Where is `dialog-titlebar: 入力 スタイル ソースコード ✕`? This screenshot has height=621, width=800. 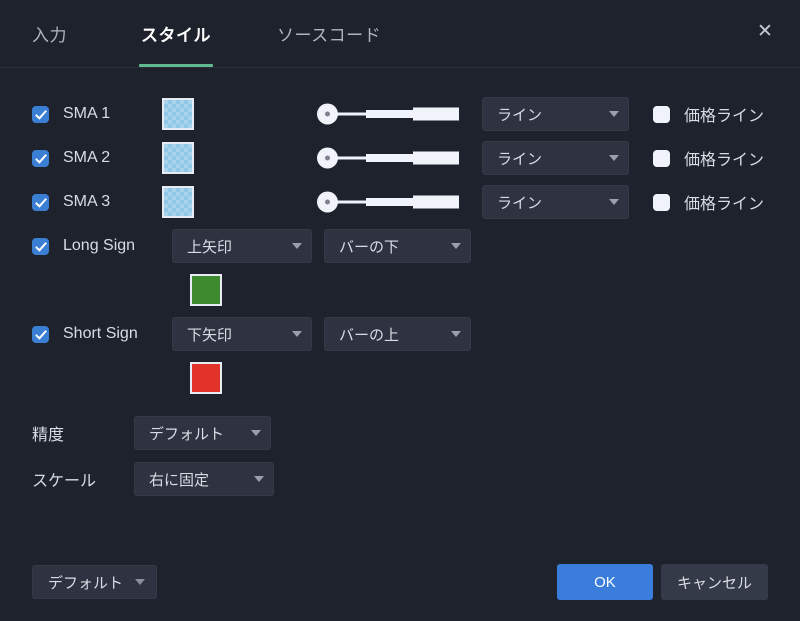 dialog-titlebar: 入力 スタイル ソースコード ✕ is located at coordinates (400, 34).